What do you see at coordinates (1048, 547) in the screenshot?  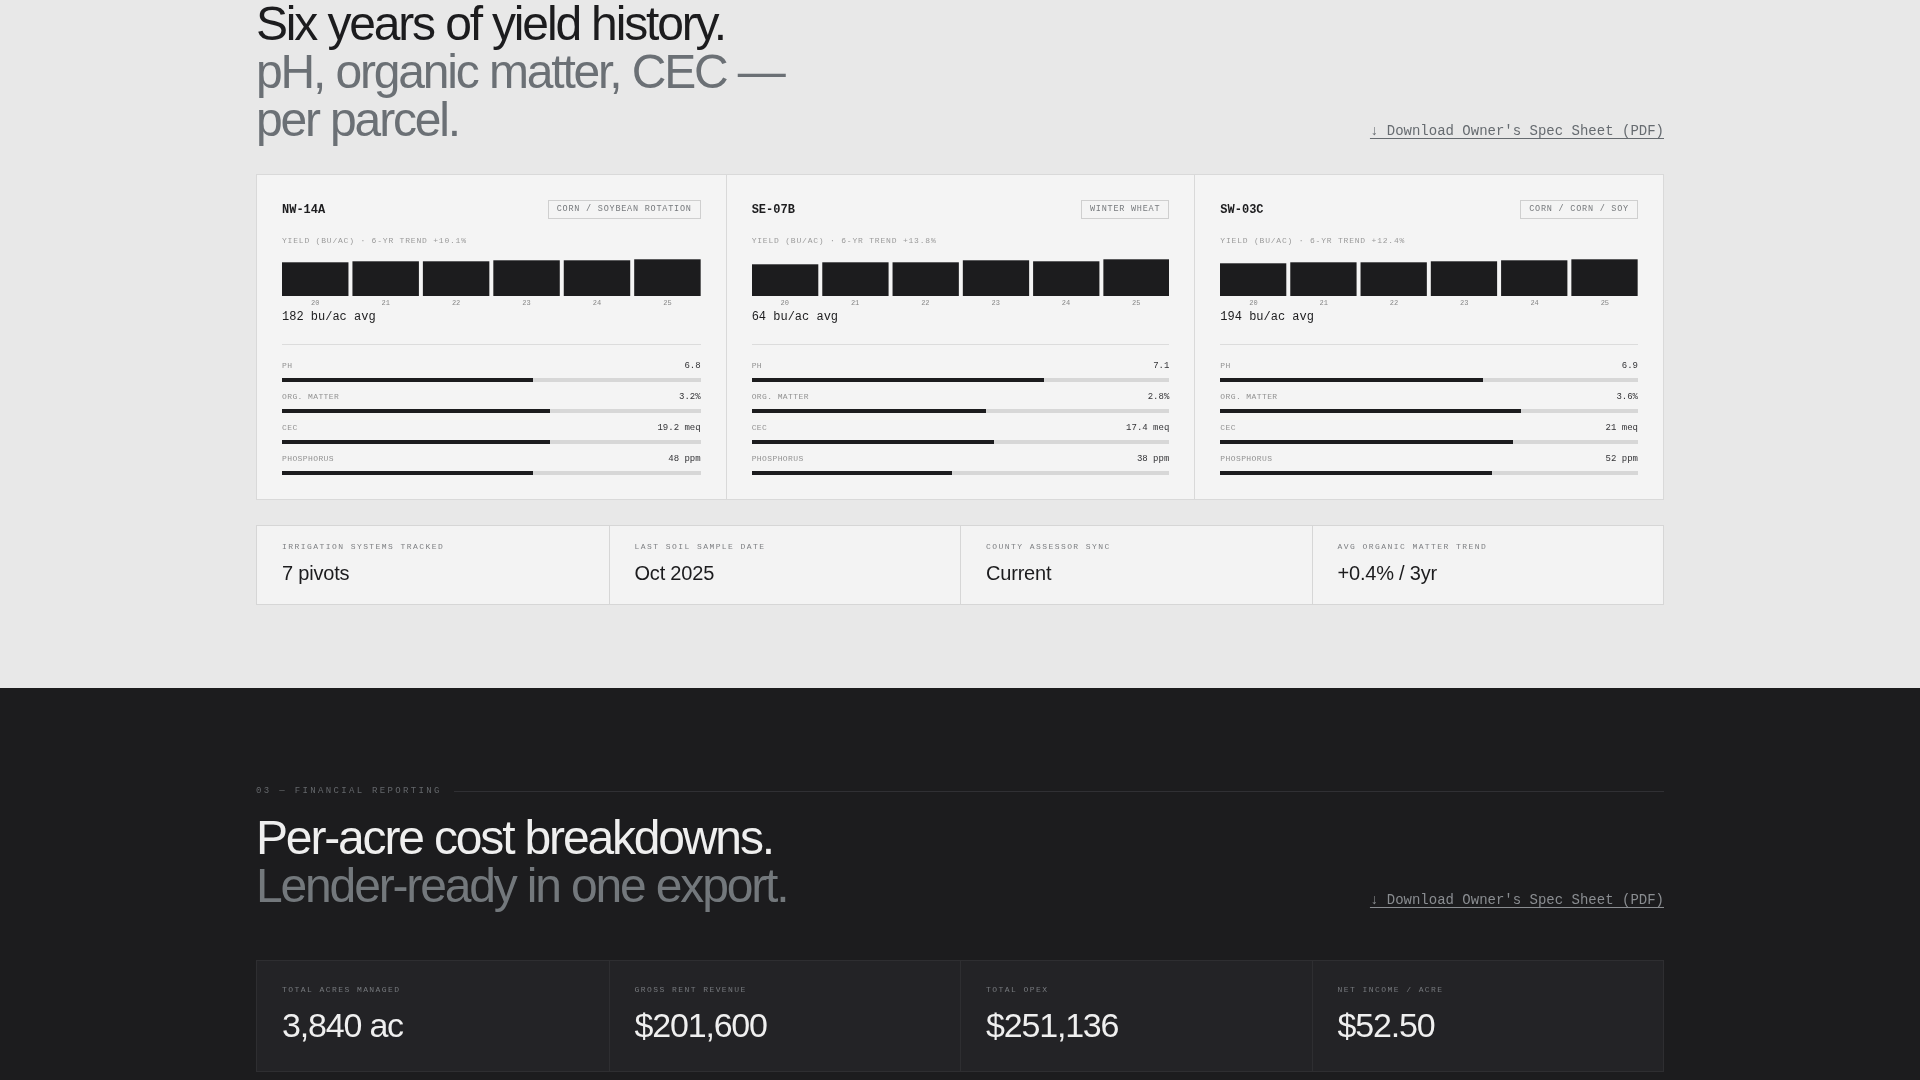 I see `stat-label: COUNTY ASSESSOR SYNC` at bounding box center [1048, 547].